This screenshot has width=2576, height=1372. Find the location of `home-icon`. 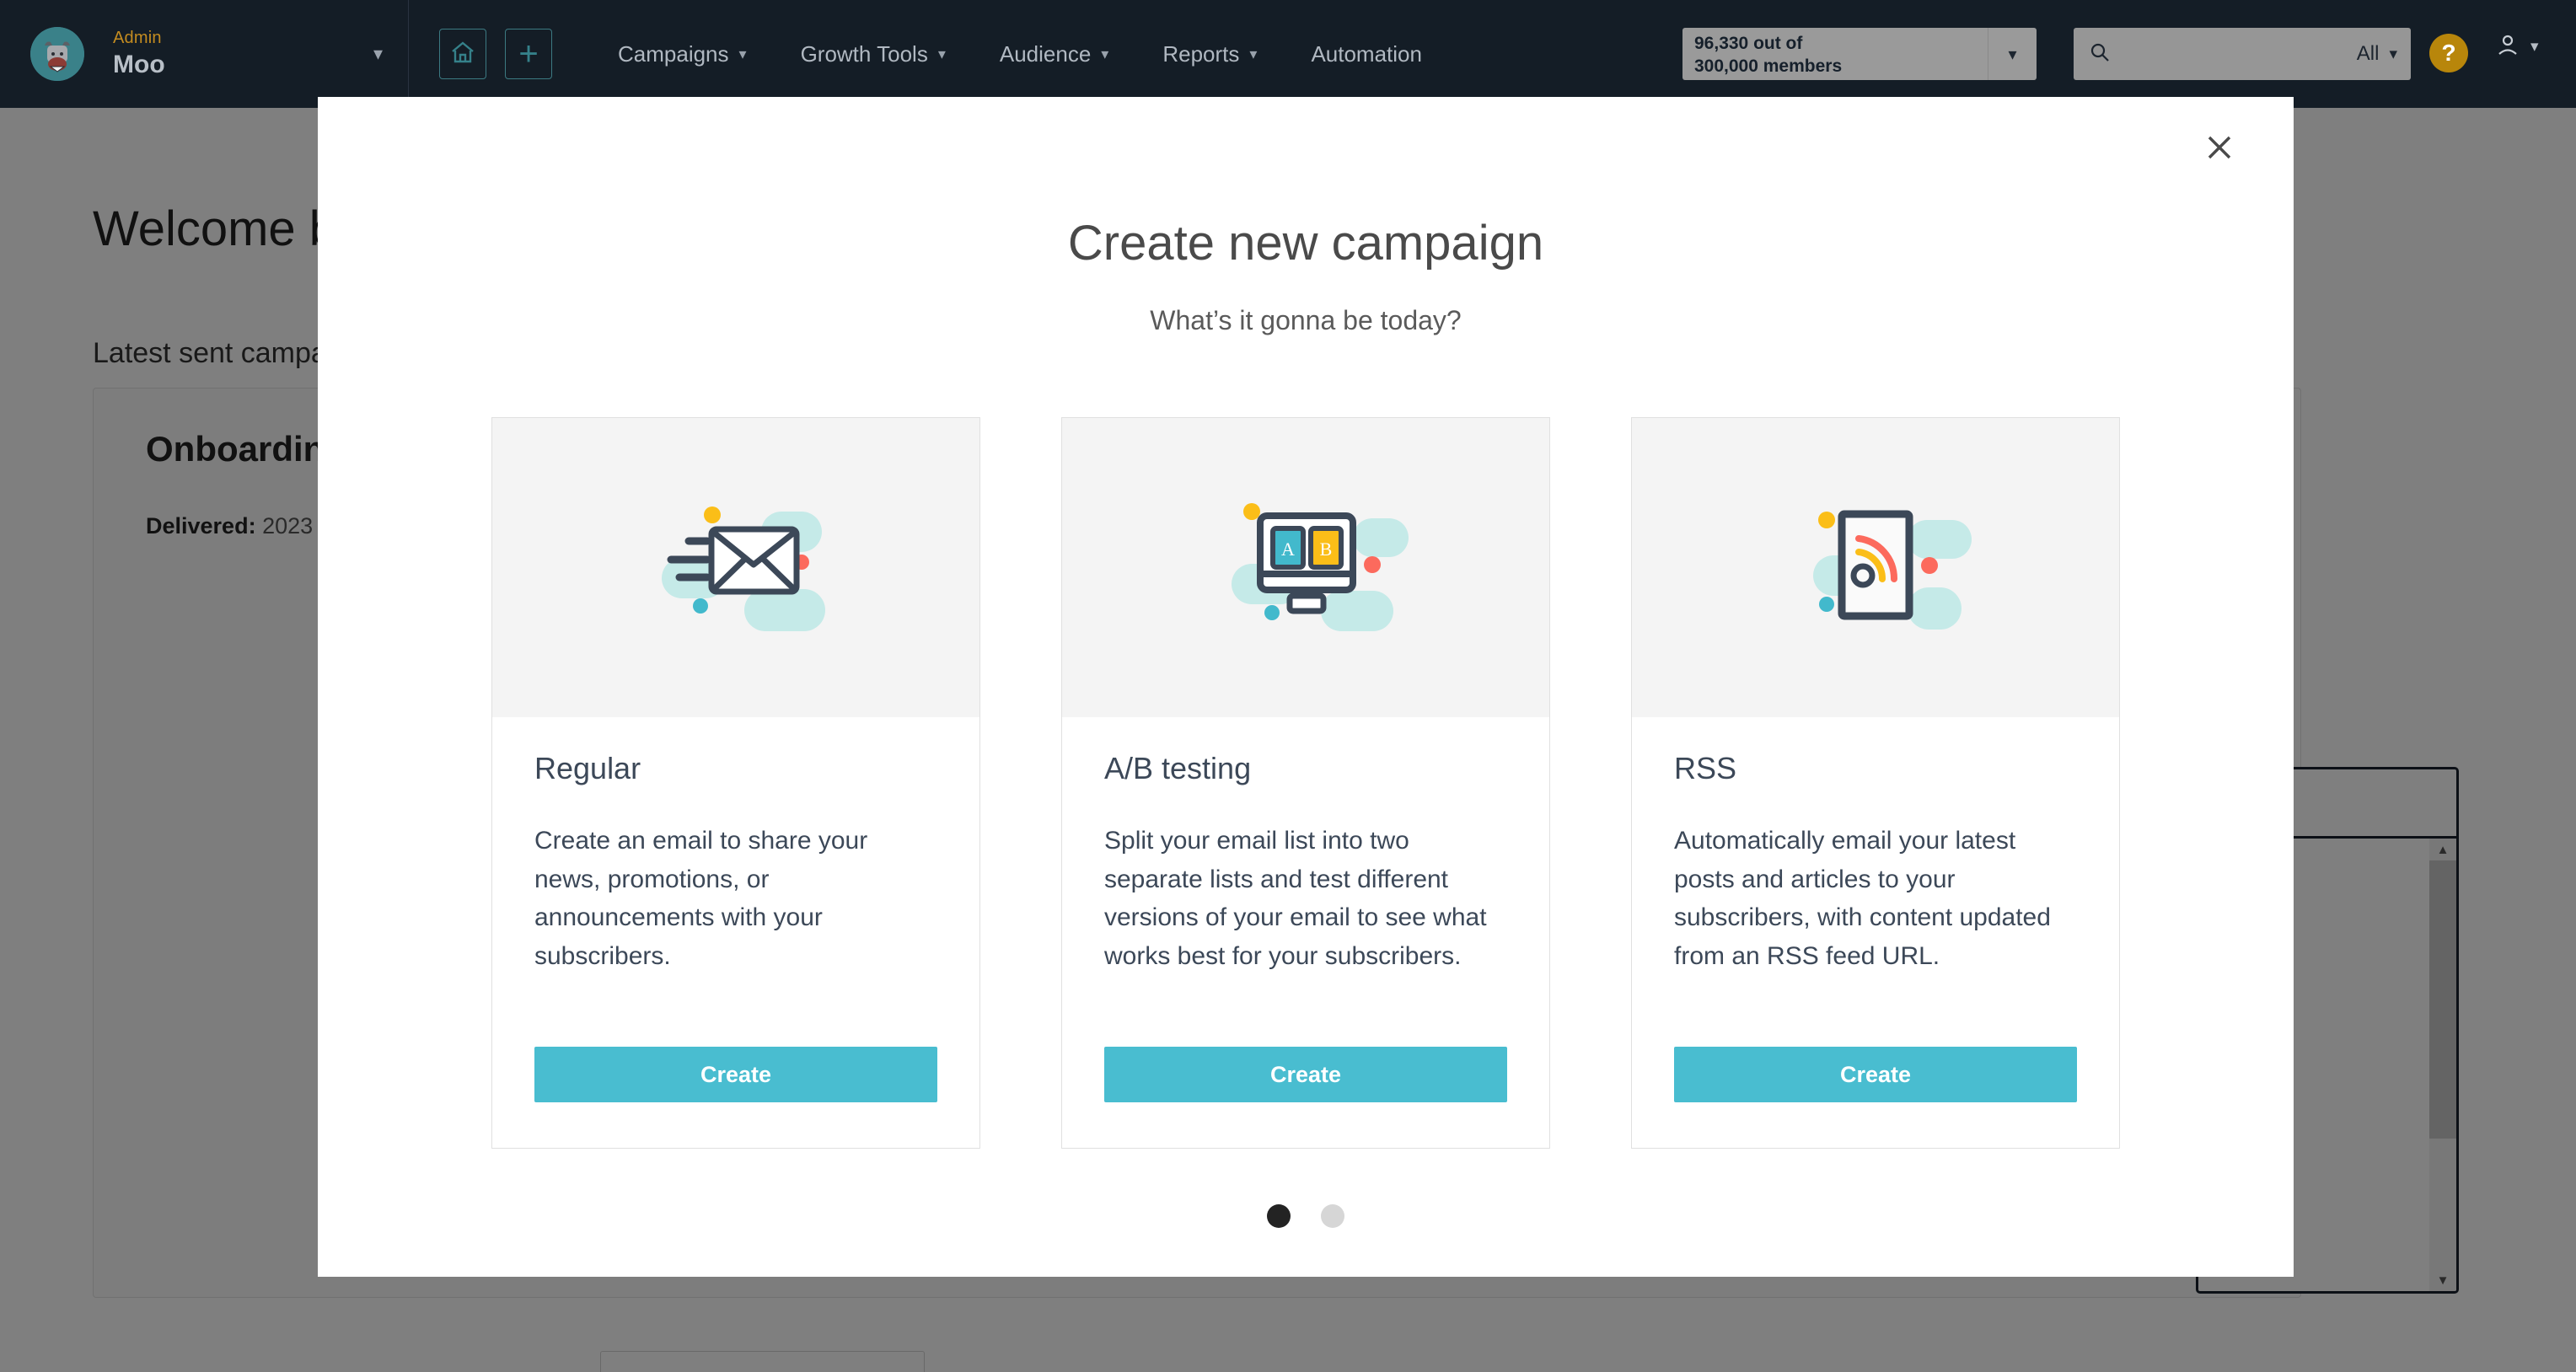

home-icon is located at coordinates (462, 54).